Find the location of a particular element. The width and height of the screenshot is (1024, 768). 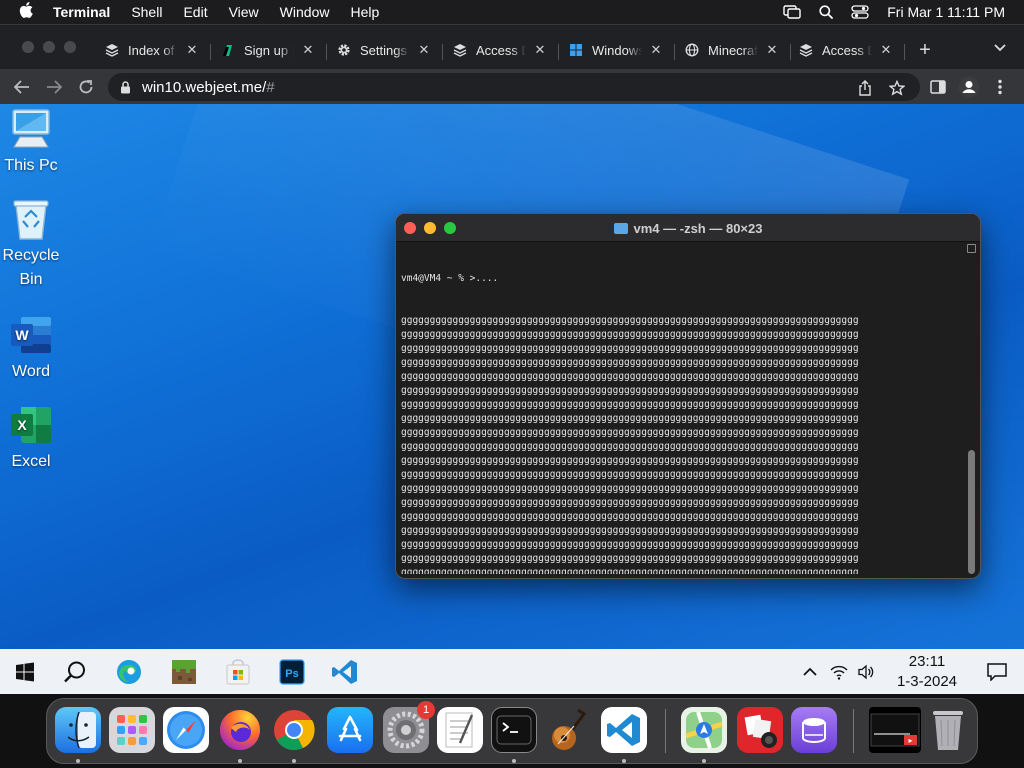

tab-label: Settings is located at coordinates (383, 50).